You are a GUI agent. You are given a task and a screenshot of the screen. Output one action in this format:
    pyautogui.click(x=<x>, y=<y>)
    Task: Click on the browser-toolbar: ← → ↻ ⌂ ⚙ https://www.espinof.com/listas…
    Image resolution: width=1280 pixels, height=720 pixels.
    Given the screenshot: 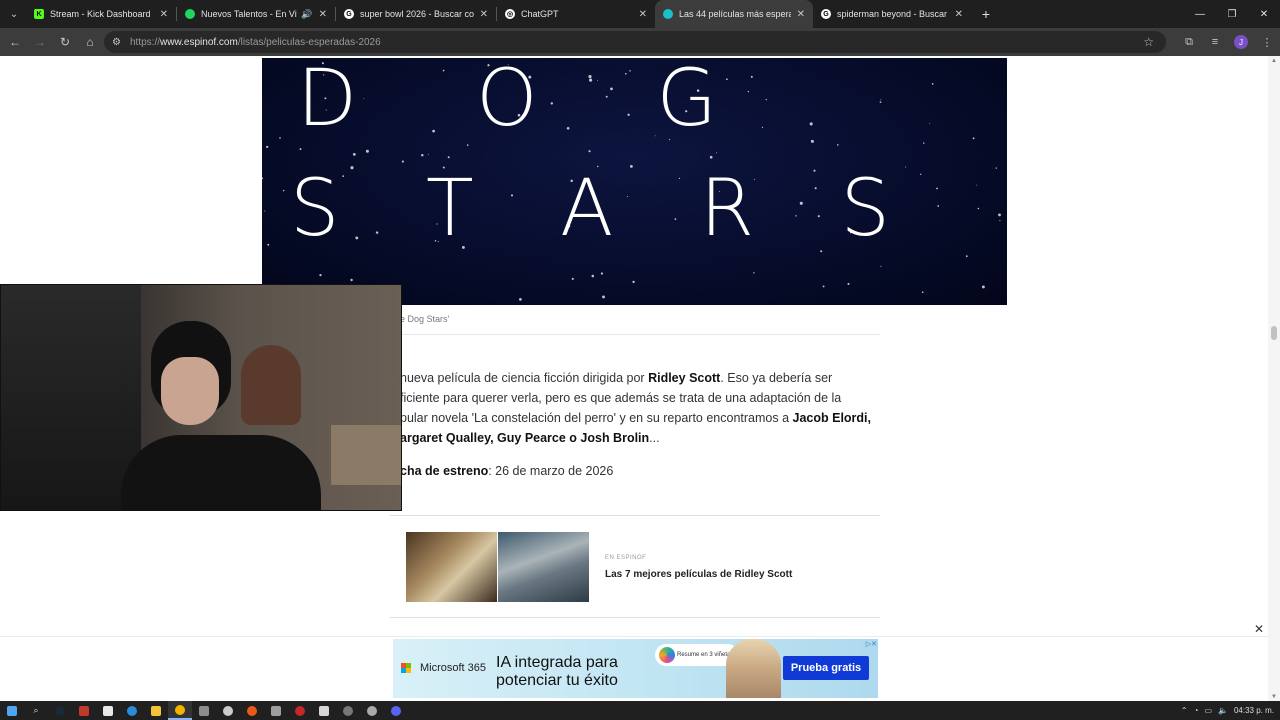 What is the action you would take?
    pyautogui.click(x=640, y=42)
    